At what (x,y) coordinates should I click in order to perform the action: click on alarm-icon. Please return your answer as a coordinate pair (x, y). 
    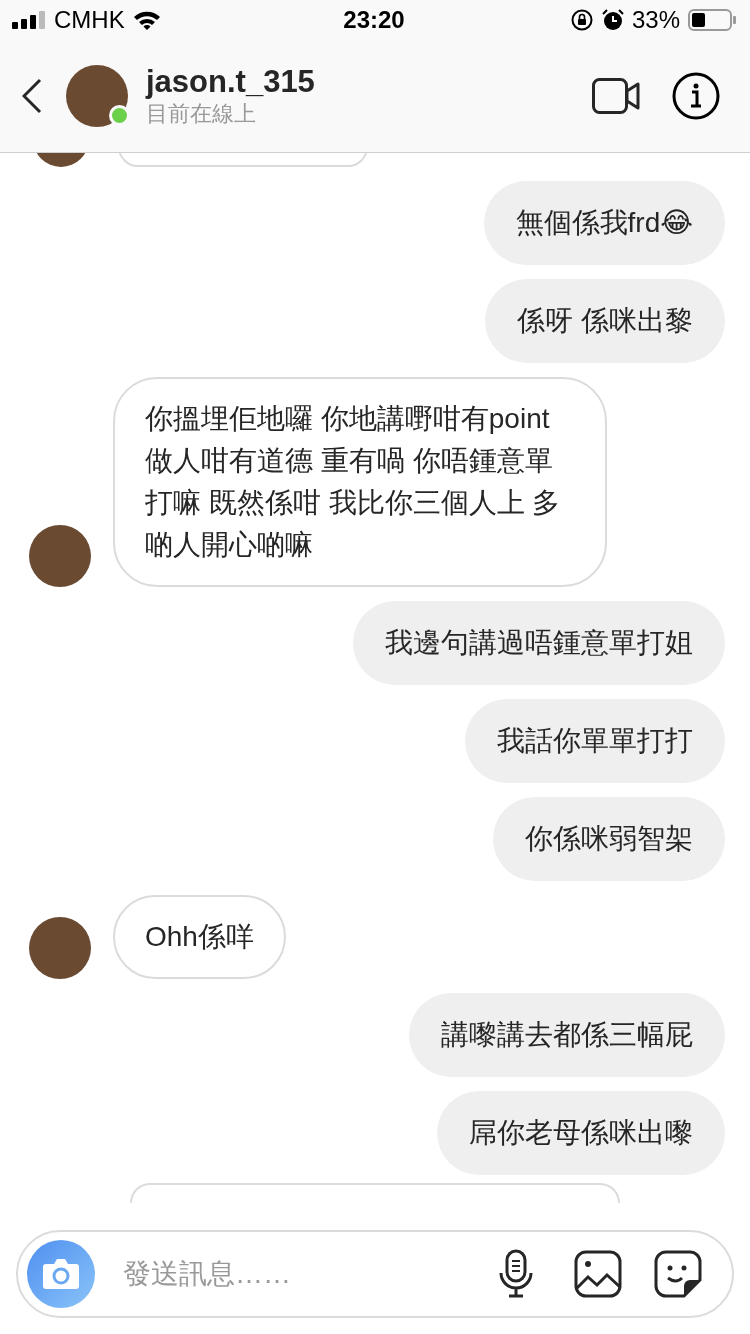
    Looking at the image, I should click on (612, 20).